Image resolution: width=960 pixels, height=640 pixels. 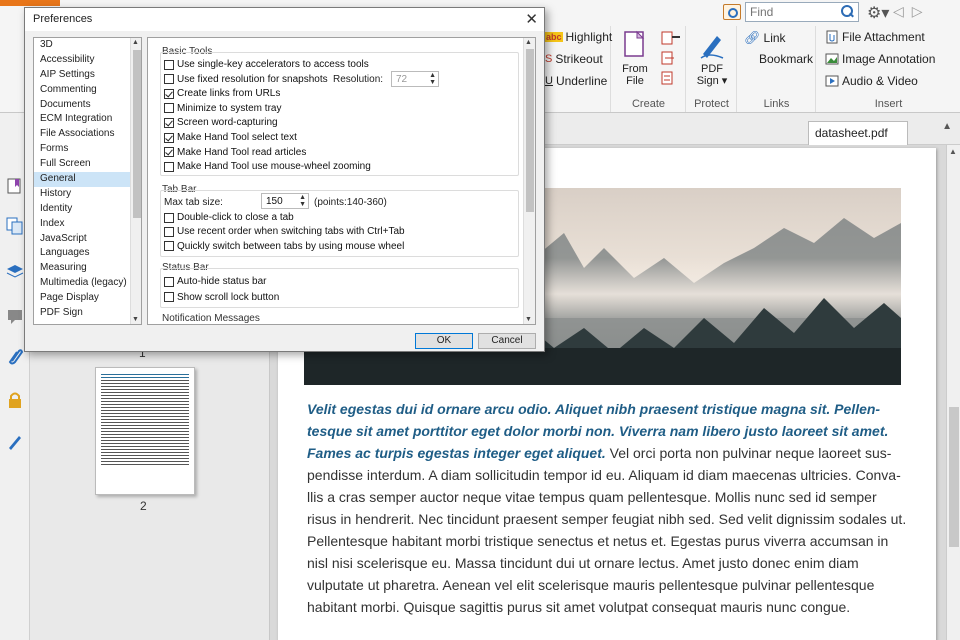 I want to click on category-scroll-up-icon: ▲, so click(x=135, y=42).